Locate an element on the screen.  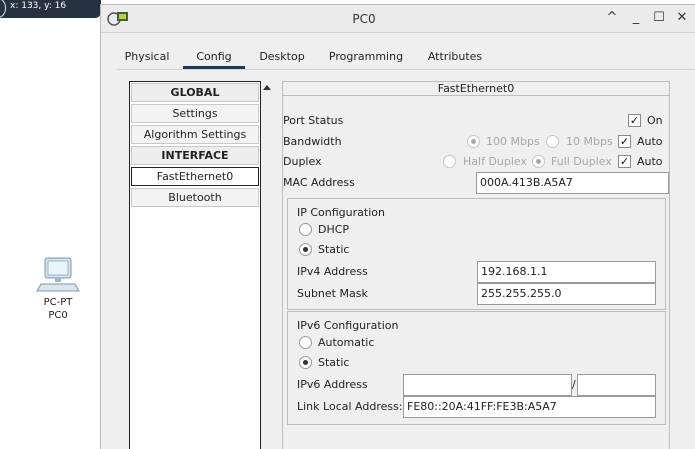
half-duplex-label: Half Duplex is located at coordinates (495, 161).